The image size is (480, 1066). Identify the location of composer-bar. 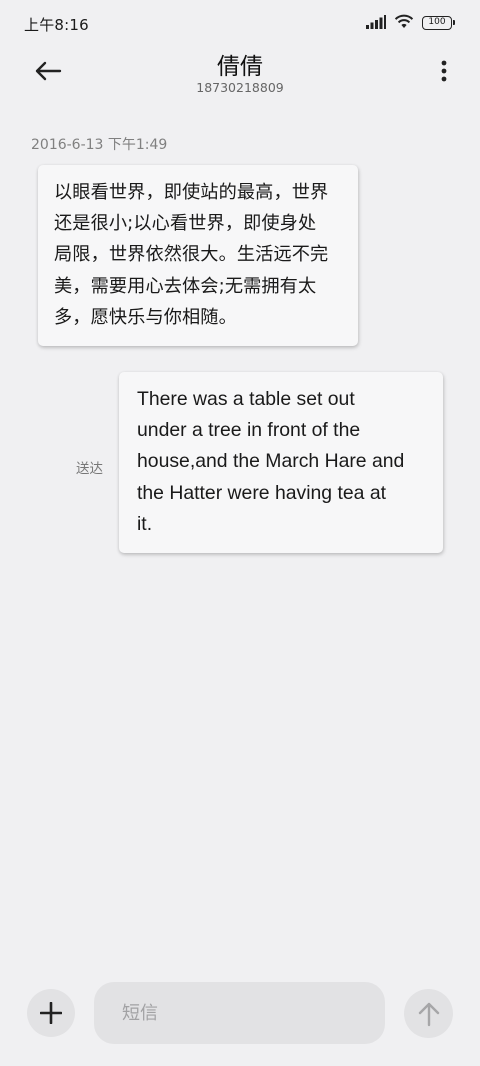
(240, 1015).